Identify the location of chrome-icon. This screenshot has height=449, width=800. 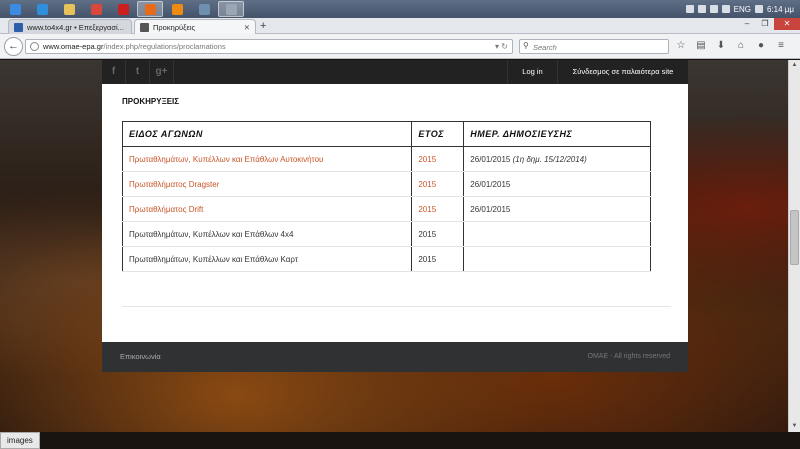
(96, 9).